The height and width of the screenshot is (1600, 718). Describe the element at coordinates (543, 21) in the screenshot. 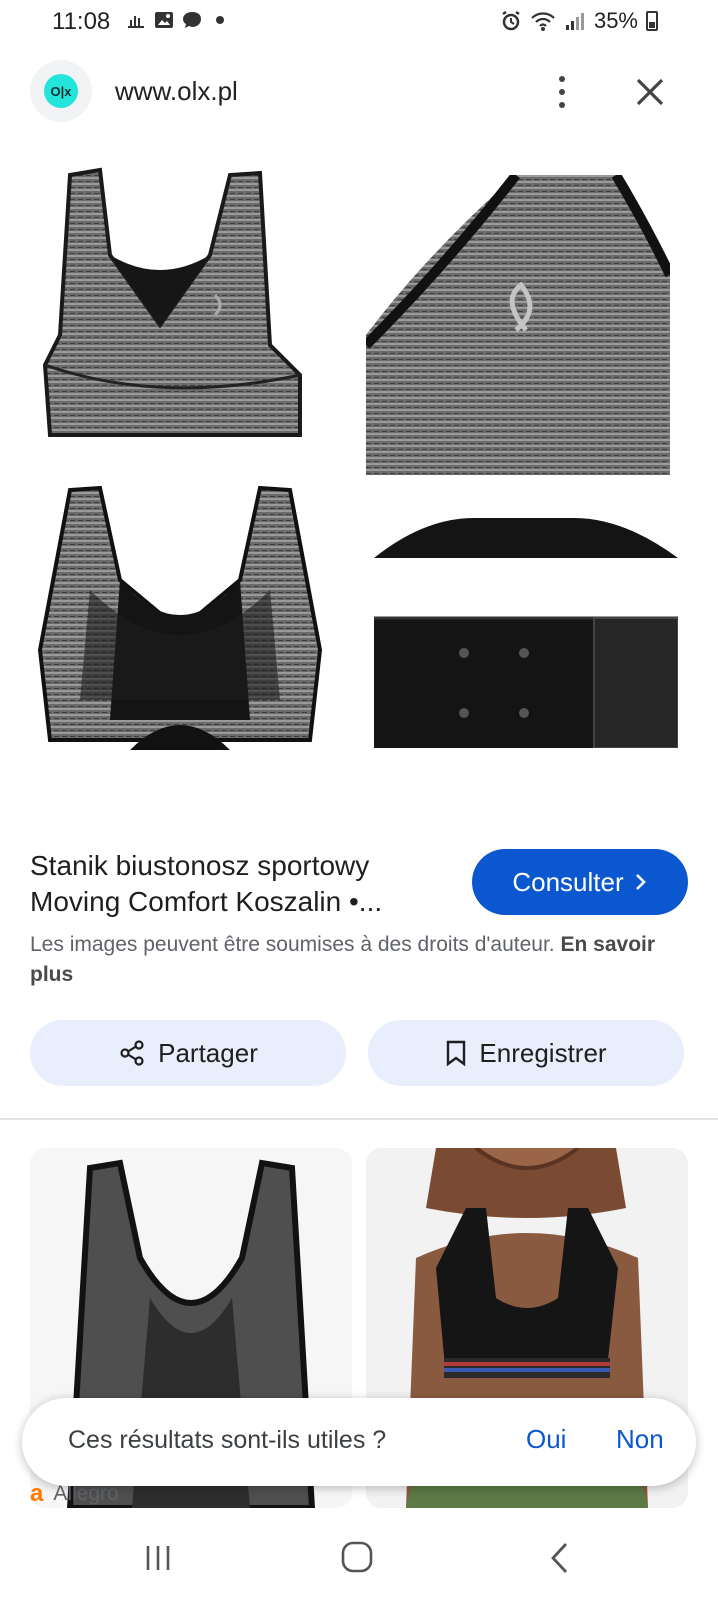

I see `wifi-icon` at that location.